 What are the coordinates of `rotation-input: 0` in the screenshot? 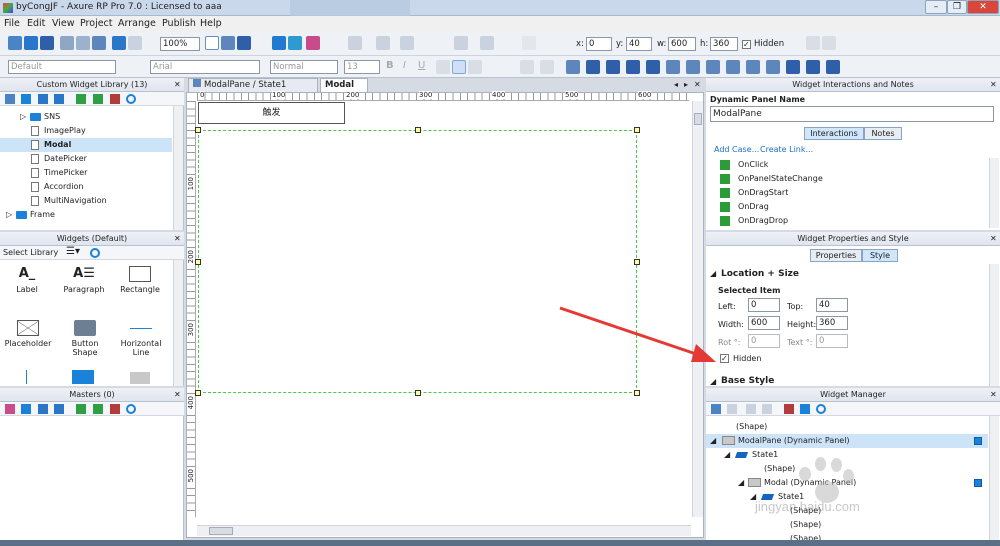 It's located at (764, 341).